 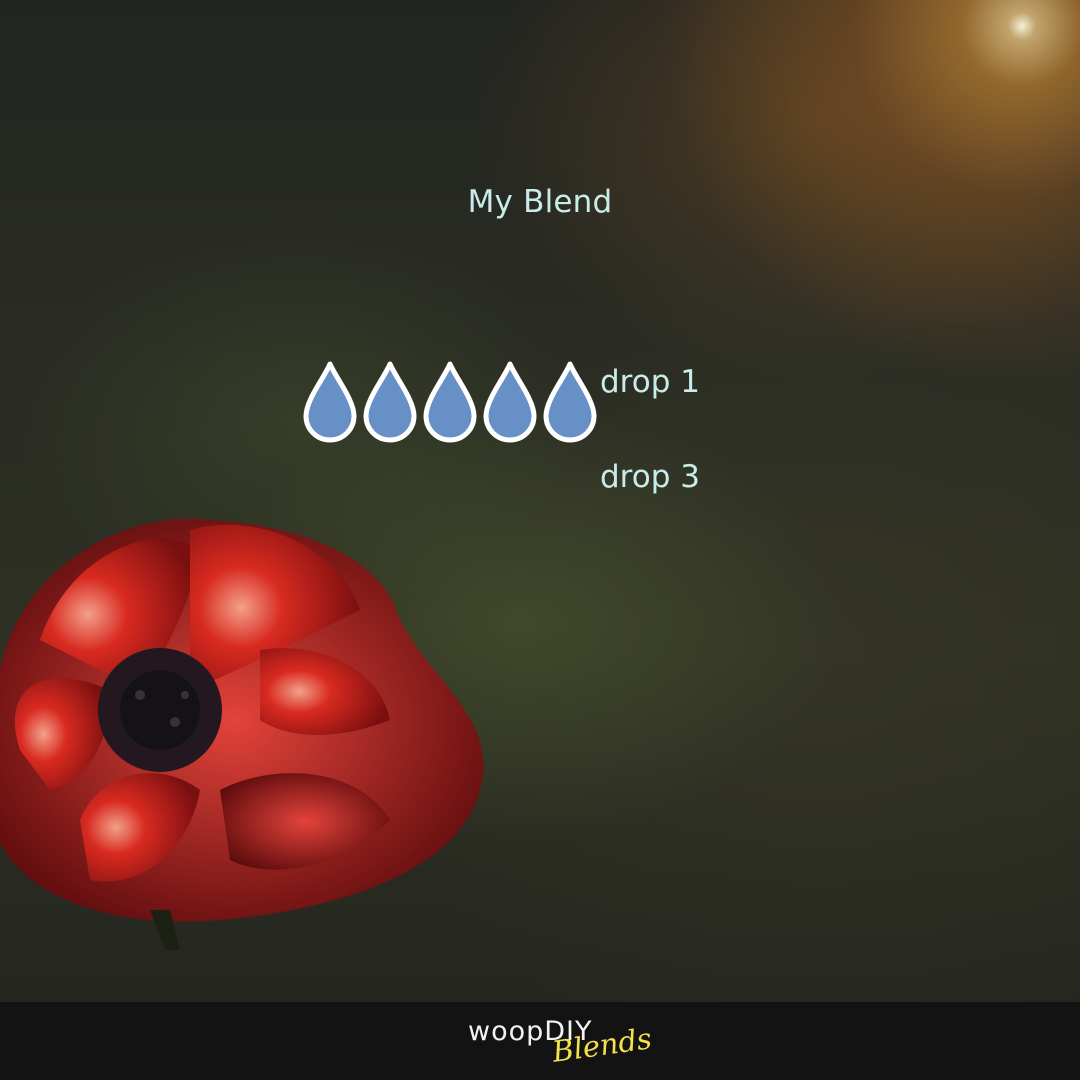 I want to click on drop-label-2: drop 3, so click(x=650, y=477).